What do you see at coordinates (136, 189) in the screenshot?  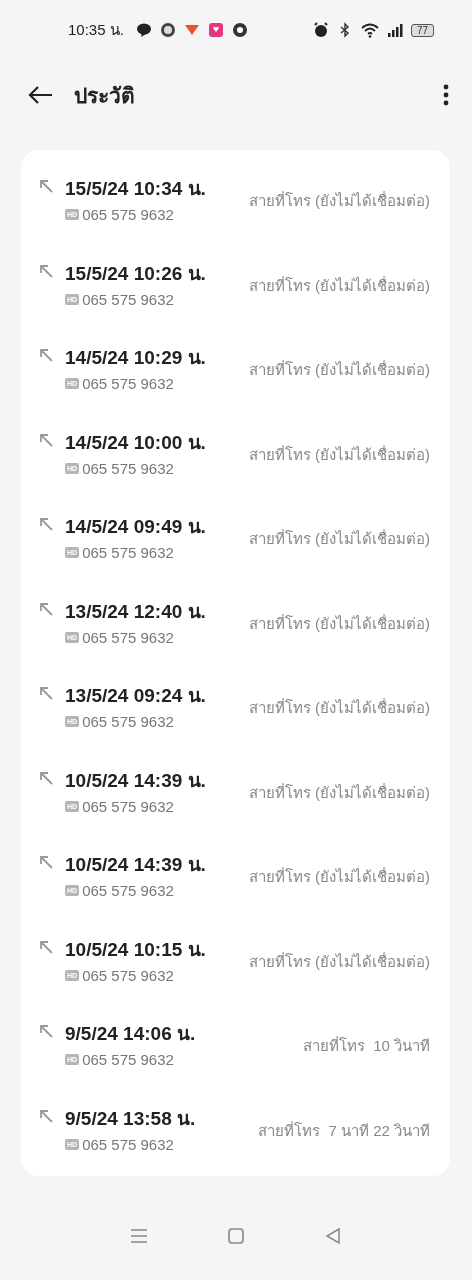 I see `call-date: 15/5/24 10:34 น.` at bounding box center [136, 189].